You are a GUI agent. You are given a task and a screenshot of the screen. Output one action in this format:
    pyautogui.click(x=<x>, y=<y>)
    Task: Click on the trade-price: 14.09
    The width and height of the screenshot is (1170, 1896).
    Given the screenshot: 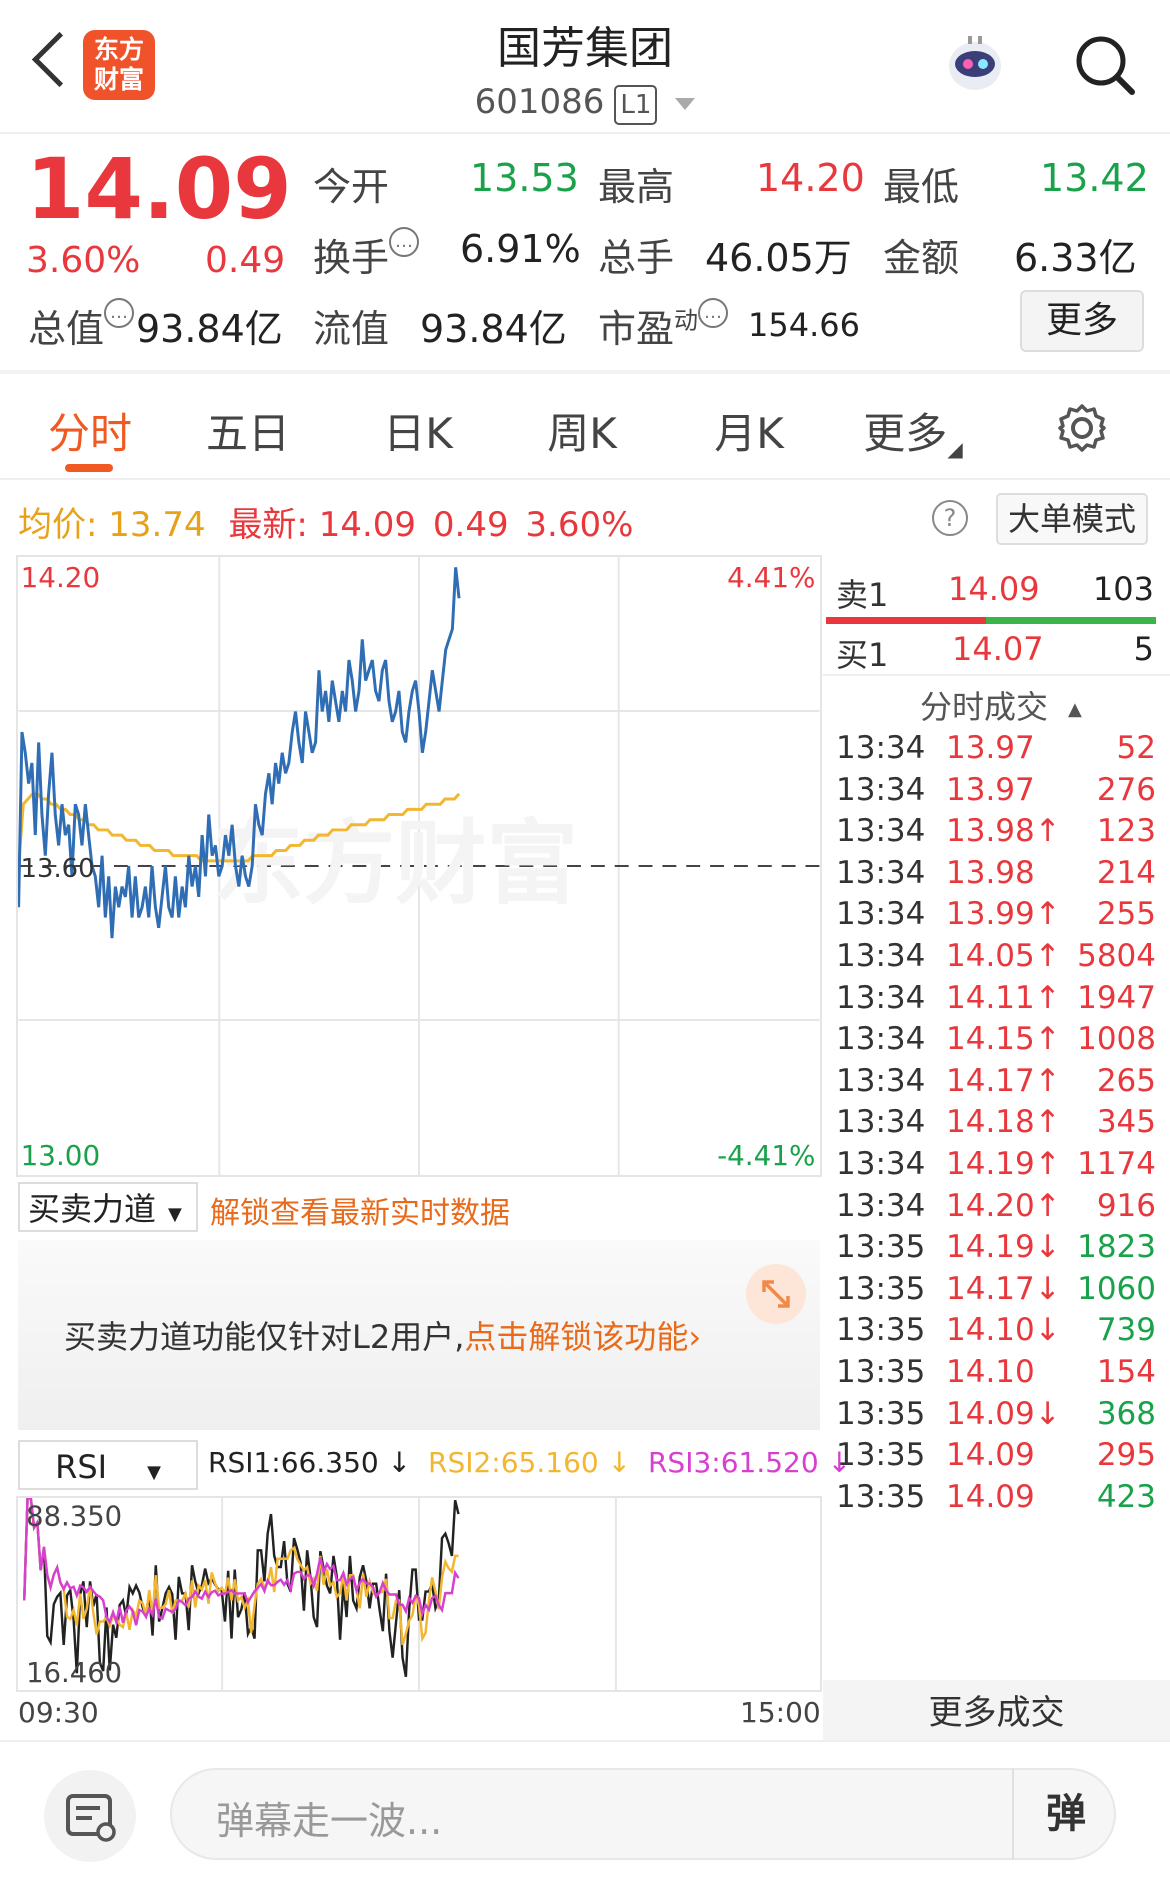 What is the action you would take?
    pyautogui.click(x=990, y=1455)
    